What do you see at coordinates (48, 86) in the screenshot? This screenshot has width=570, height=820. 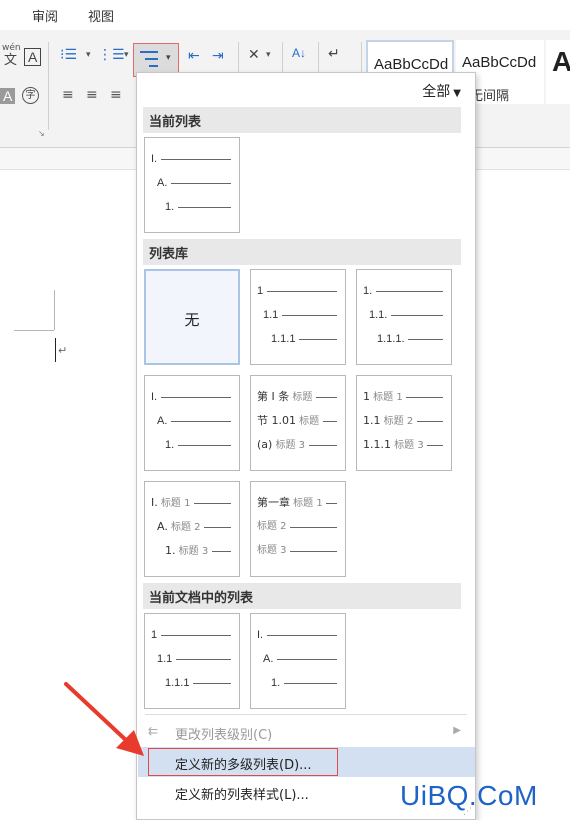 I see `group-separator` at bounding box center [48, 86].